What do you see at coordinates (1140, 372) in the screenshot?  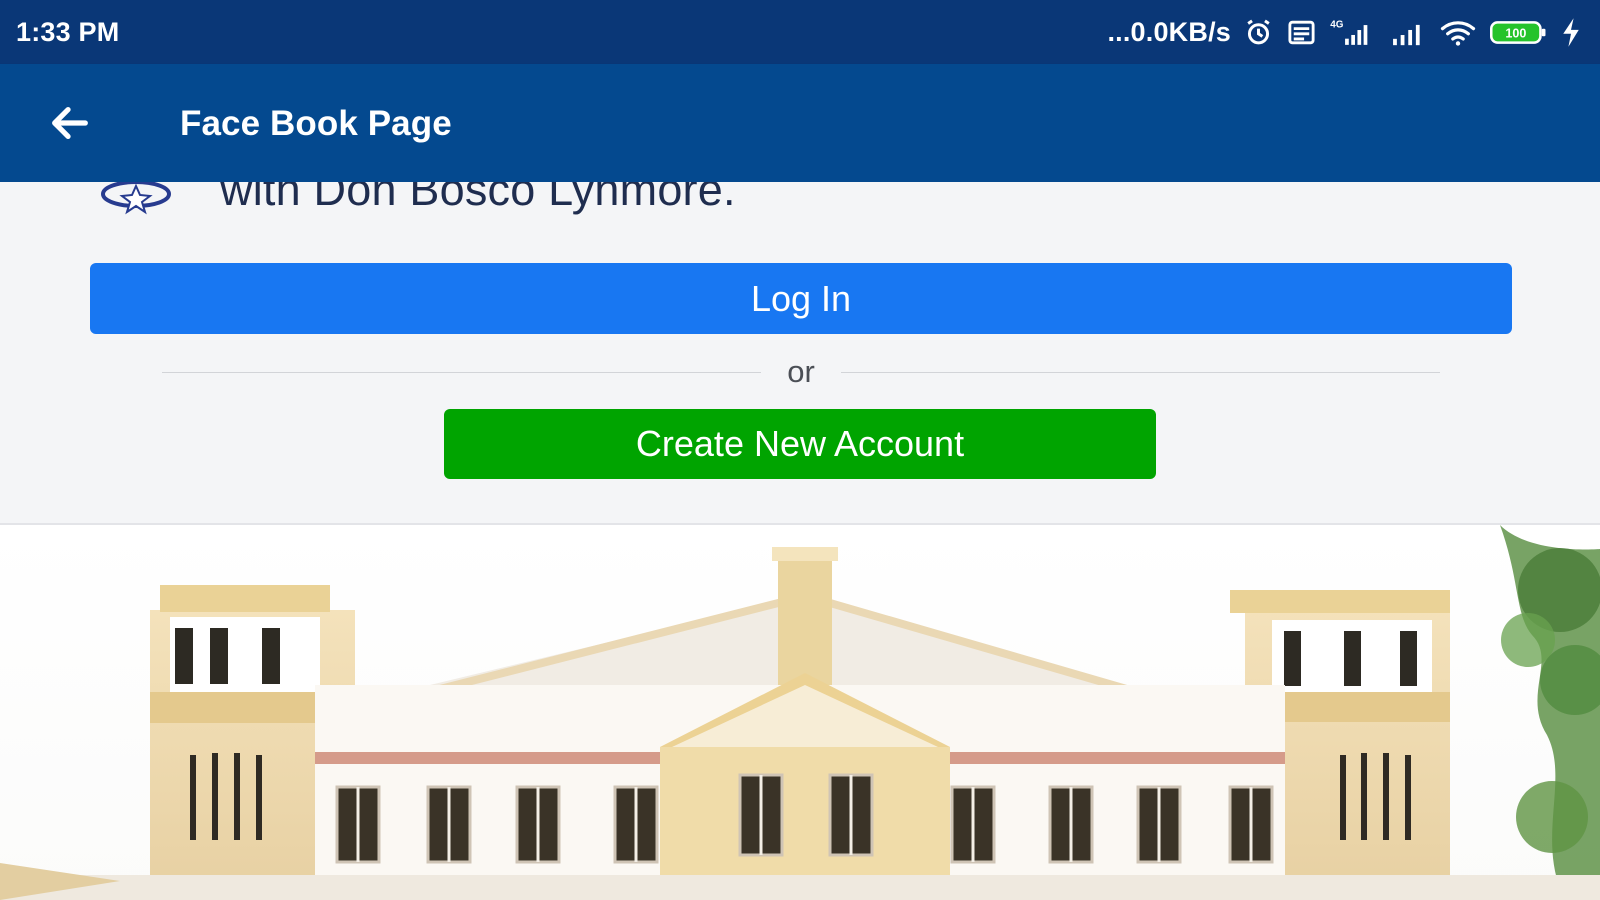 I see `divider-line-right` at bounding box center [1140, 372].